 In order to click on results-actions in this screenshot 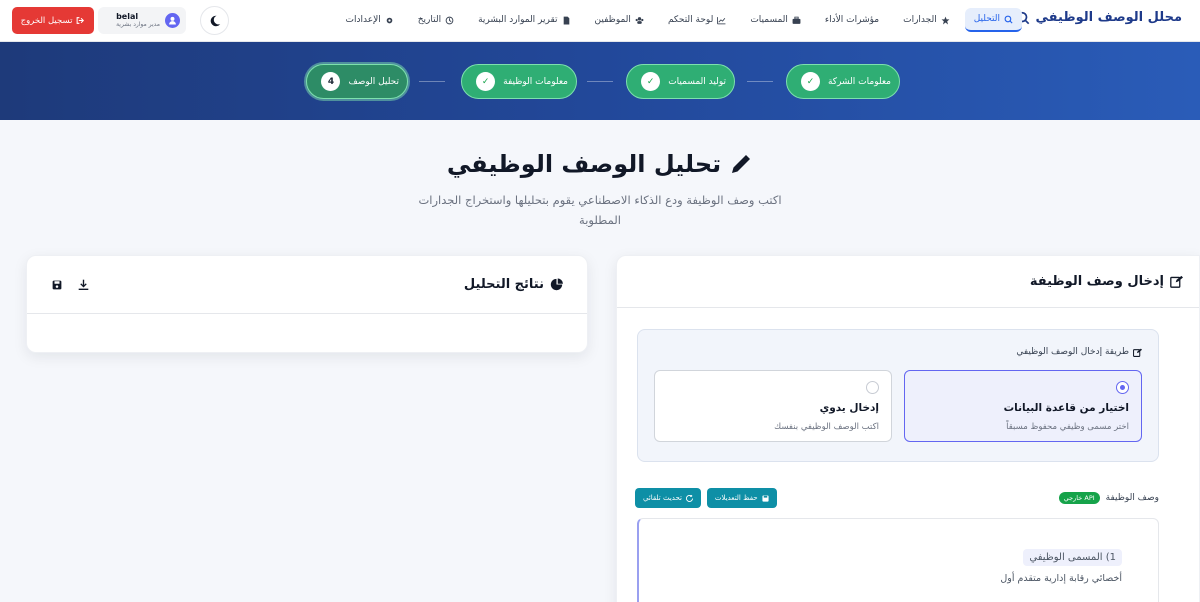, I will do `click(70, 285)`.